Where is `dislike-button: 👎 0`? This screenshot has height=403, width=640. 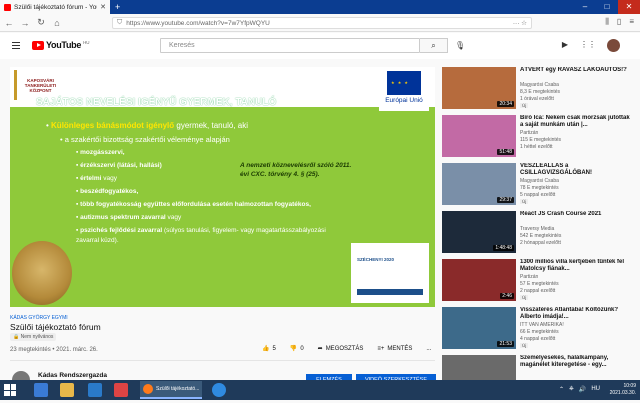 dislike-button: 👎 0 is located at coordinates (297, 349).